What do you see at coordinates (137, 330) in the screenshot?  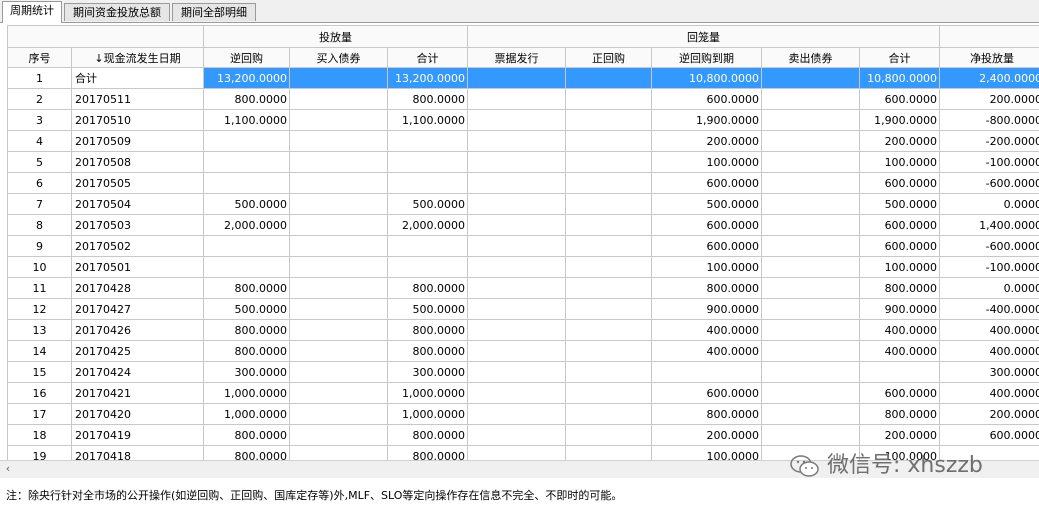 I see `cell-date: 20170426` at bounding box center [137, 330].